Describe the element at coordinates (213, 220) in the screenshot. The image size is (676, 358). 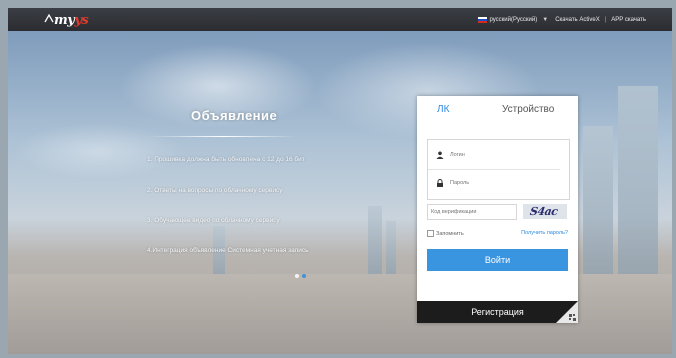
I see `announcement-item: 3. Обучающее видео по облачному сервису` at that location.